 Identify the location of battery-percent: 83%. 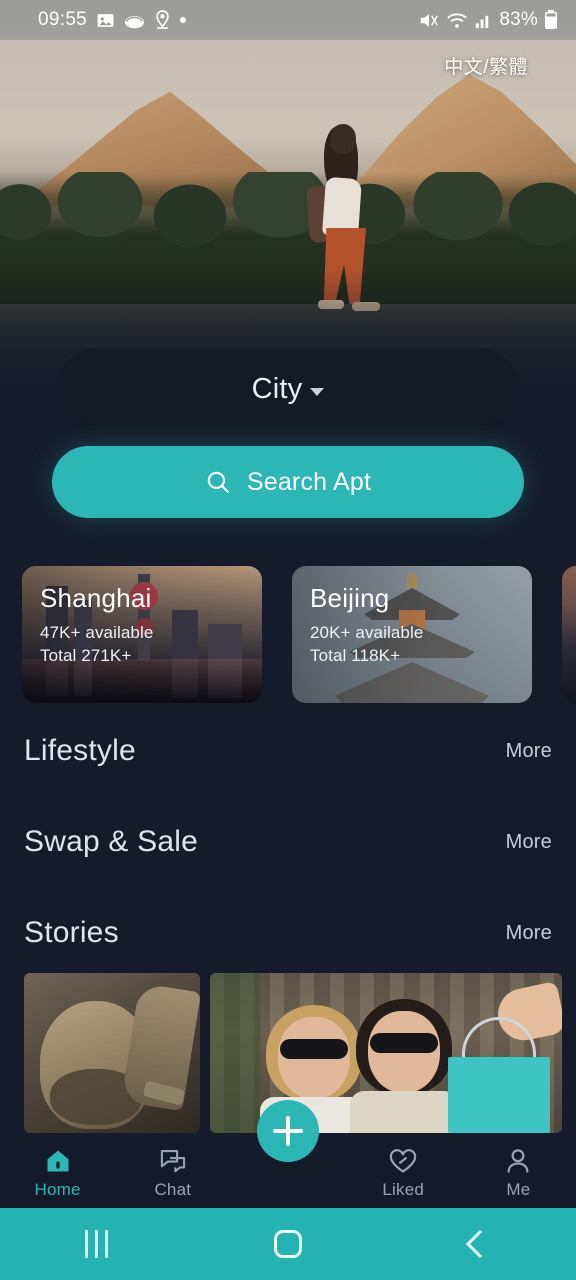
(518, 19).